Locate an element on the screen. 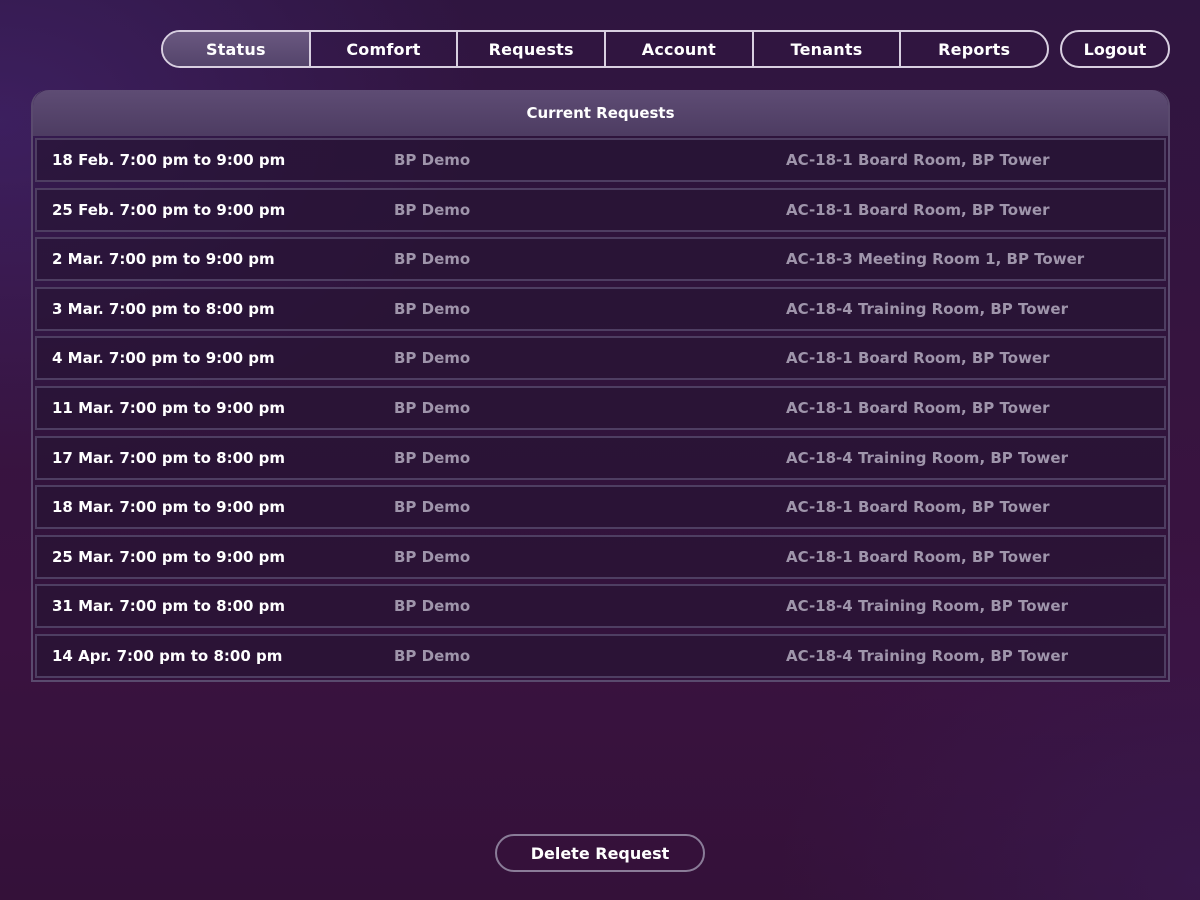 The image size is (1200, 900). tab-requests: Requests is located at coordinates (532, 49).